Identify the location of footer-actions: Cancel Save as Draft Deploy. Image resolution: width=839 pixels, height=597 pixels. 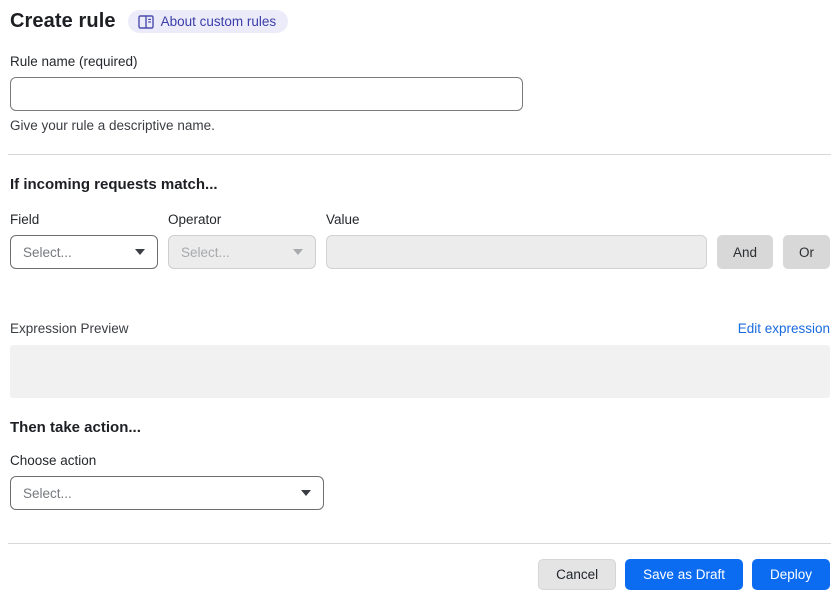
(420, 574).